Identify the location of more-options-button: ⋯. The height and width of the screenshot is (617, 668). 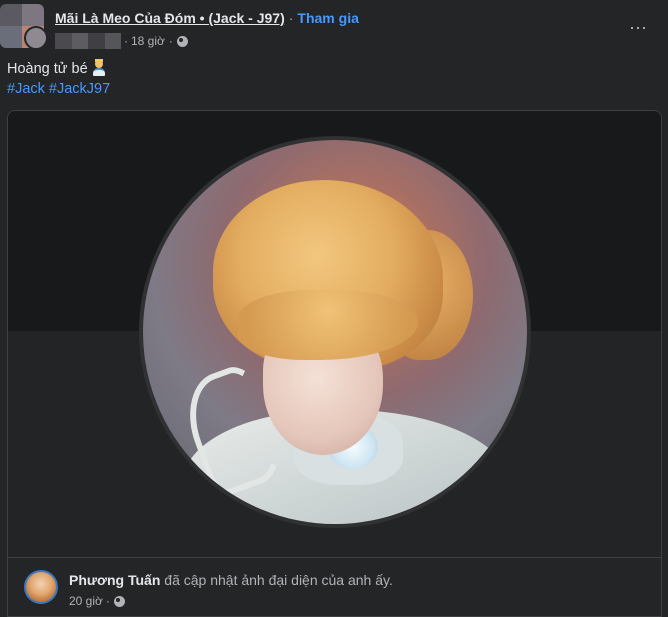
(638, 28).